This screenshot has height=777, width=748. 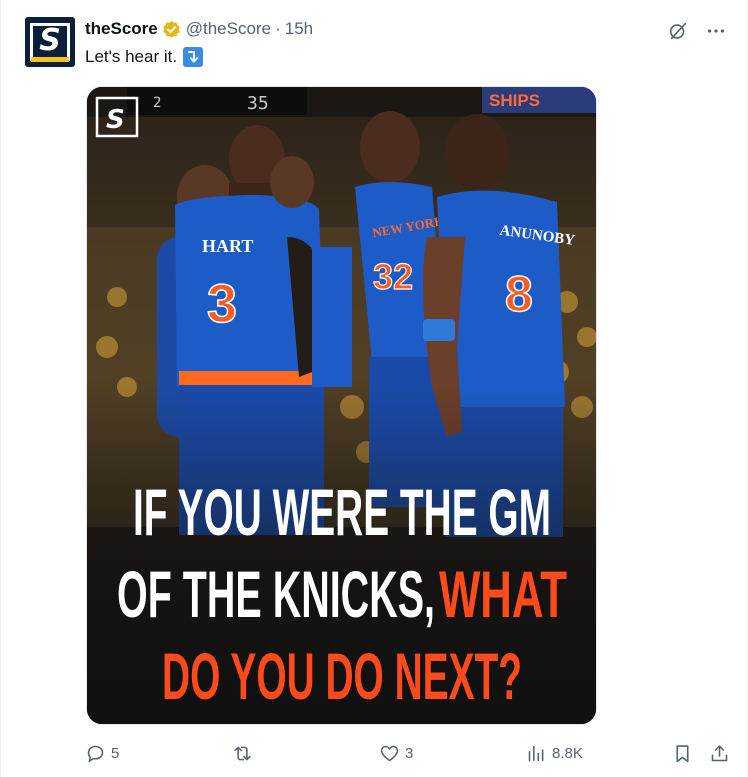 I want to click on tweet-text-content: Let's hear it., so click(x=131, y=56).